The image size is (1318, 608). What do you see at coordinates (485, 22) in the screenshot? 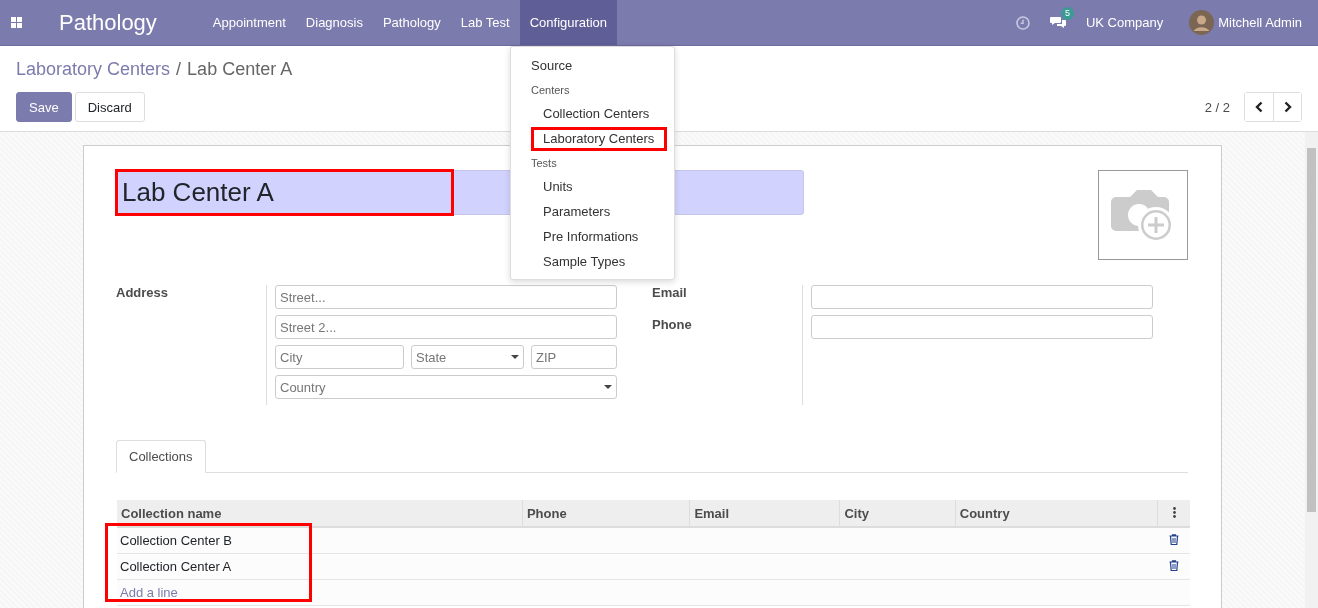
I see `menu-item: Lab Test` at bounding box center [485, 22].